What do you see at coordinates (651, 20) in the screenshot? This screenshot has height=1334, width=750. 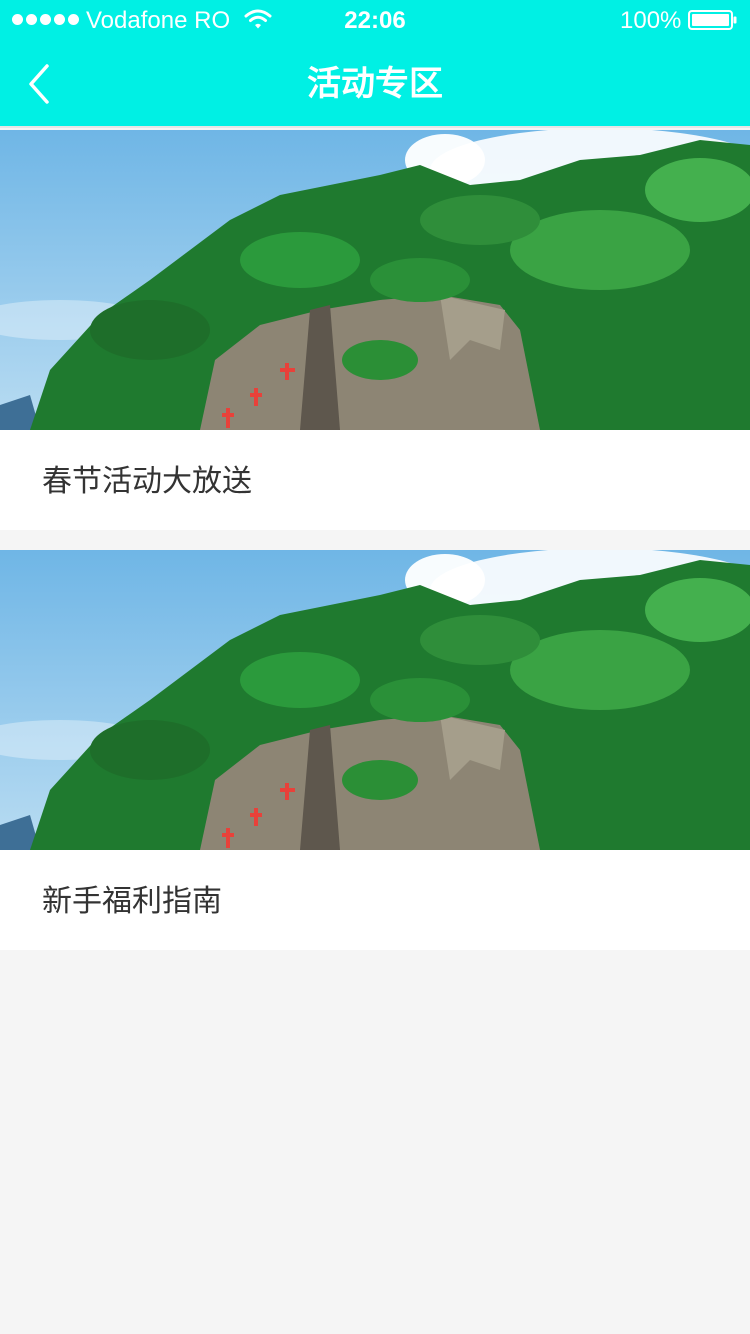 I see `battery-percentage: 100%` at bounding box center [651, 20].